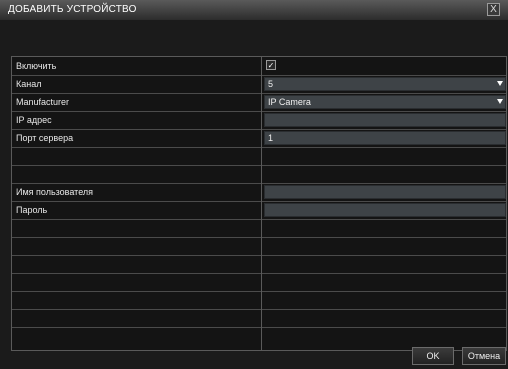  Describe the element at coordinates (137, 138) in the screenshot. I see `port-label: Порт сервера` at that location.